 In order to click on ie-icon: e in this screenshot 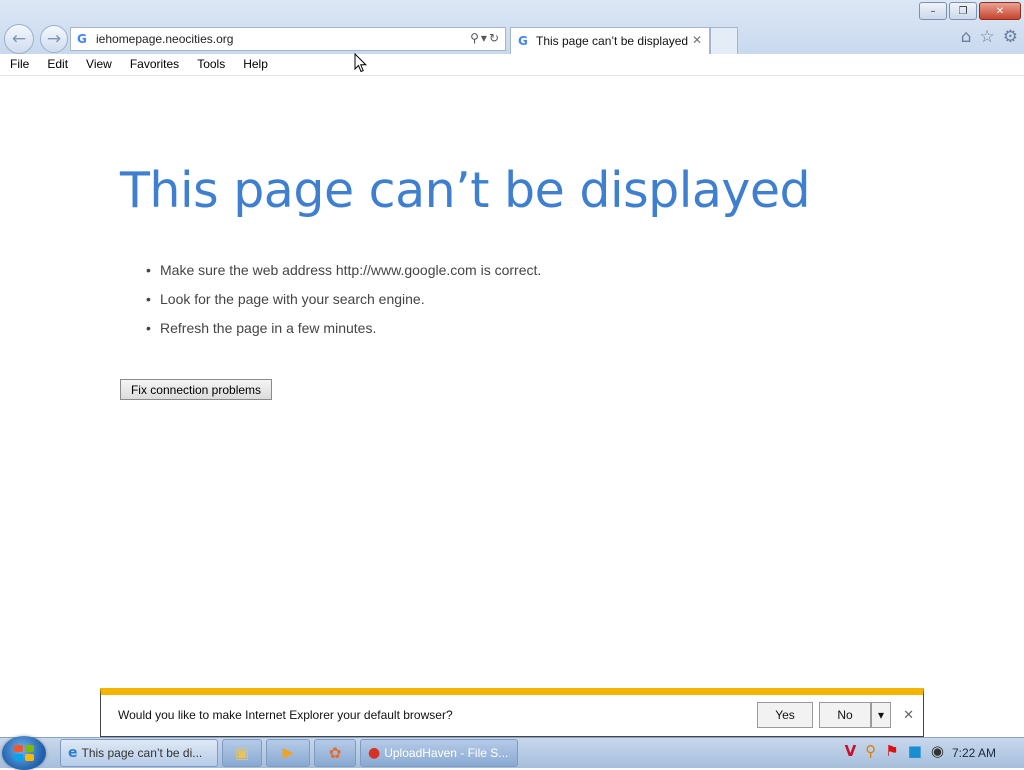, I will do `click(73, 753)`.